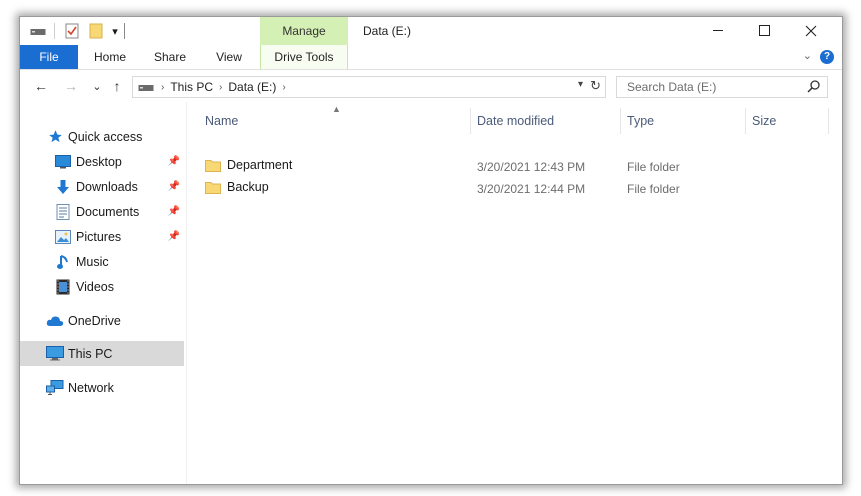  Describe the element at coordinates (369, 87) in the screenshot. I see `address-bar: › This PC › Data (E:) › ▾ ↻` at that location.